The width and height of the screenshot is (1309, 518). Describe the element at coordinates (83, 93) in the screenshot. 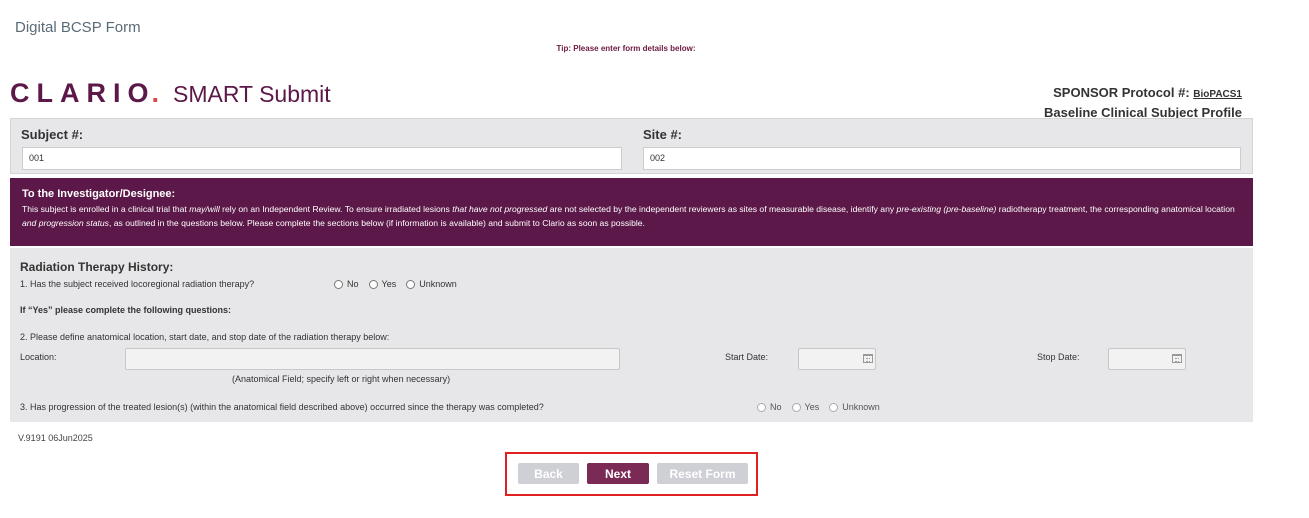

I see `logo-wordmark: CLARIO` at that location.